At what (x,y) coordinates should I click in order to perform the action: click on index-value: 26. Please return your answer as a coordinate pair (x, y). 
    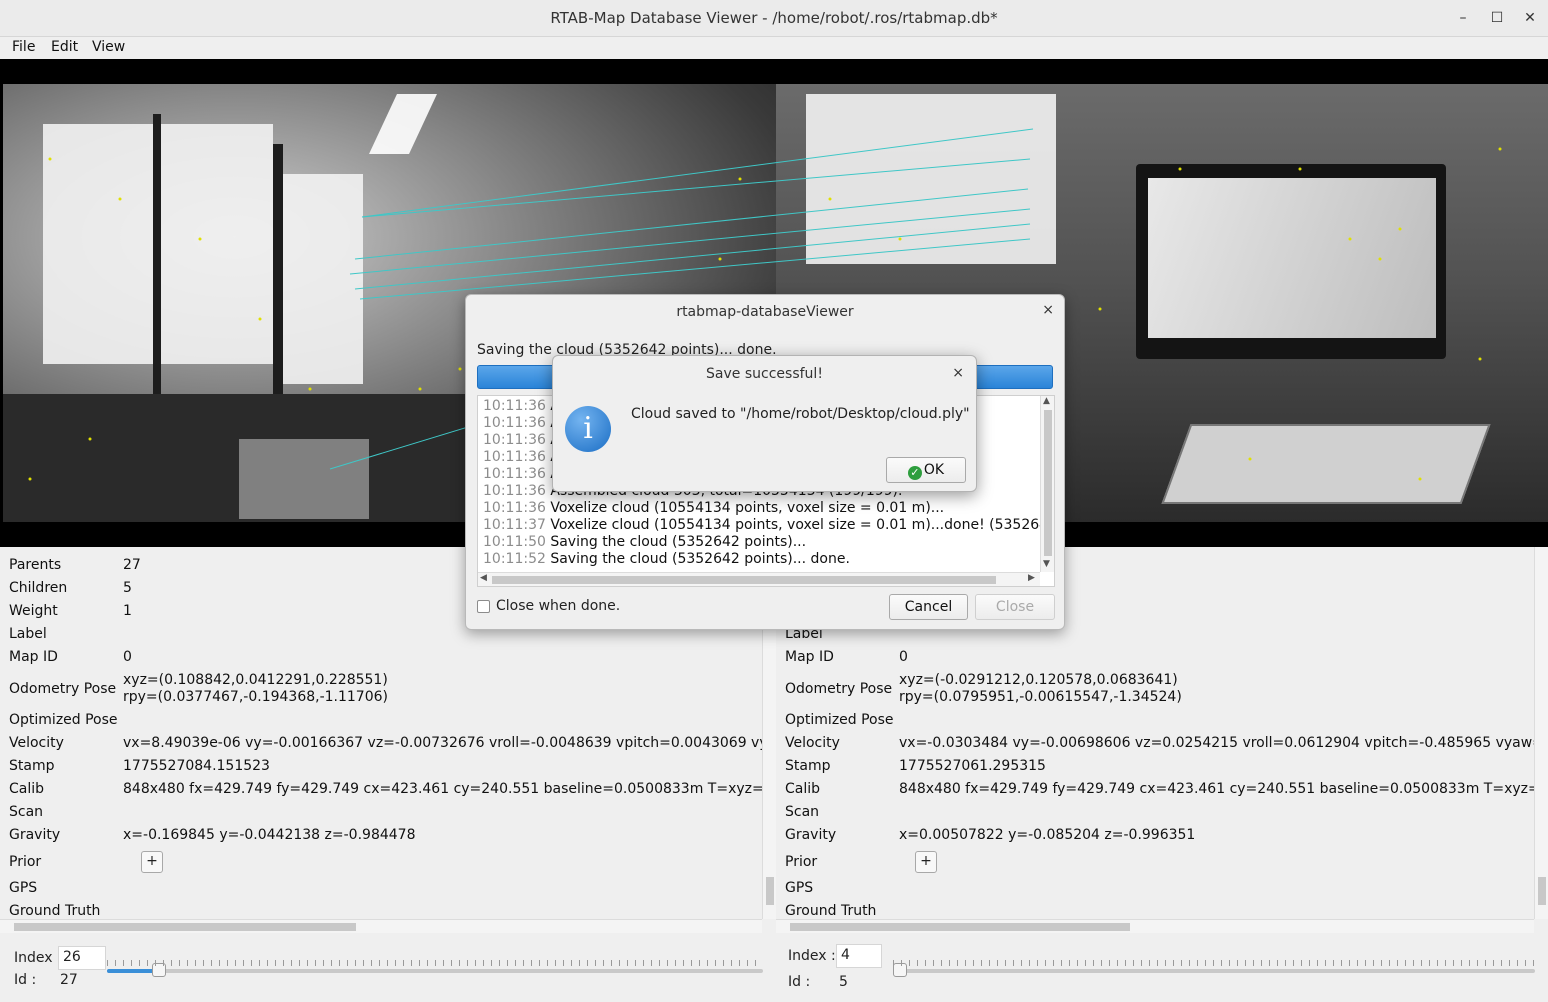
    Looking at the image, I should click on (72, 957).